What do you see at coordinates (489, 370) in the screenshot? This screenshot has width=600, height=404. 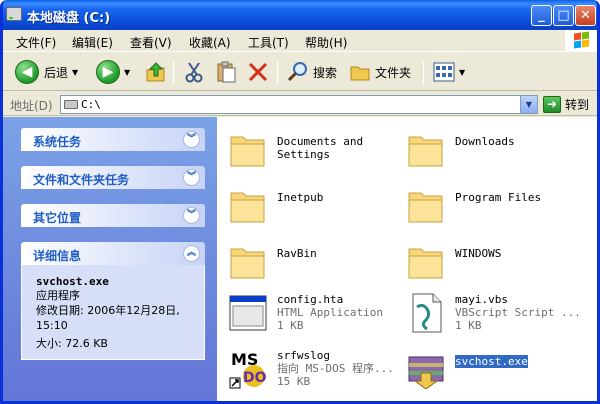 I see `file-item: svchost.exe` at bounding box center [489, 370].